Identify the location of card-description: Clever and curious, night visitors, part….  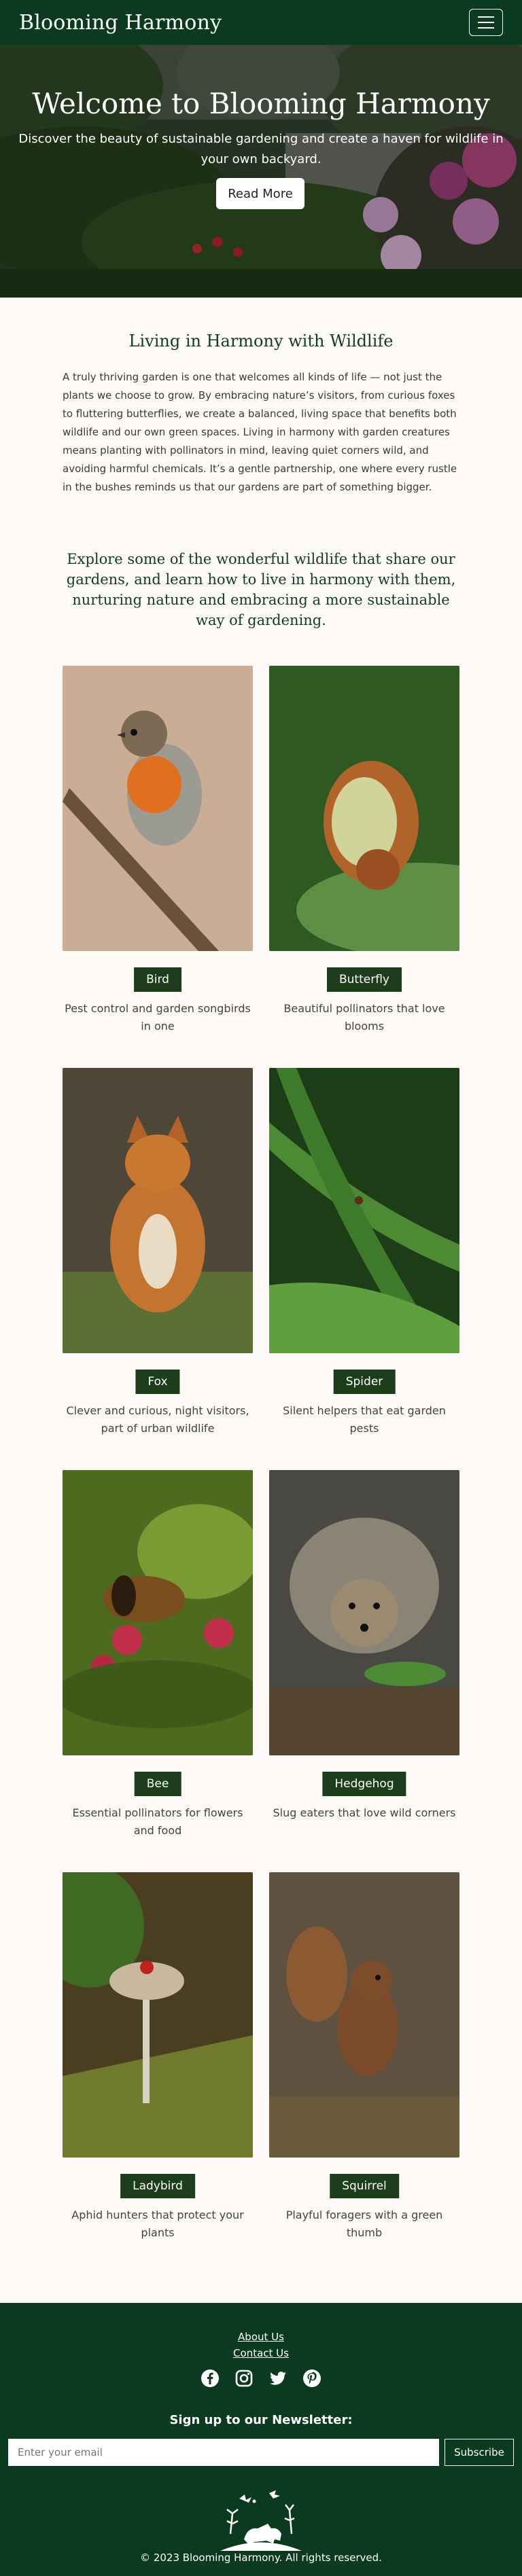
(157, 1419).